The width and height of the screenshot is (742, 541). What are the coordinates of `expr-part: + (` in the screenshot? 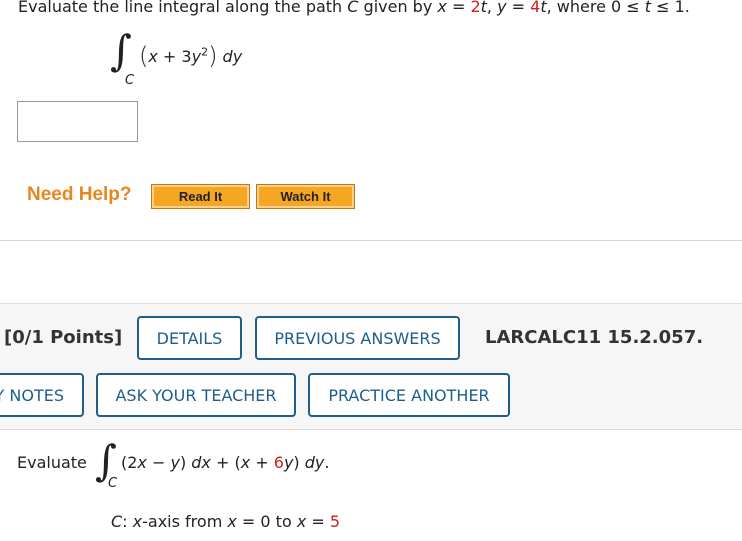 It's located at (225, 462).